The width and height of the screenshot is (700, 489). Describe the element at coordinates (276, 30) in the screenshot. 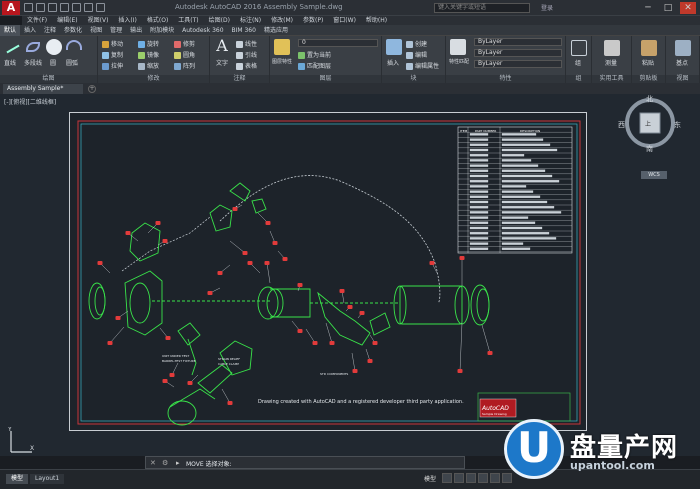

I see `tab-featured-apps: 精选应用` at that location.